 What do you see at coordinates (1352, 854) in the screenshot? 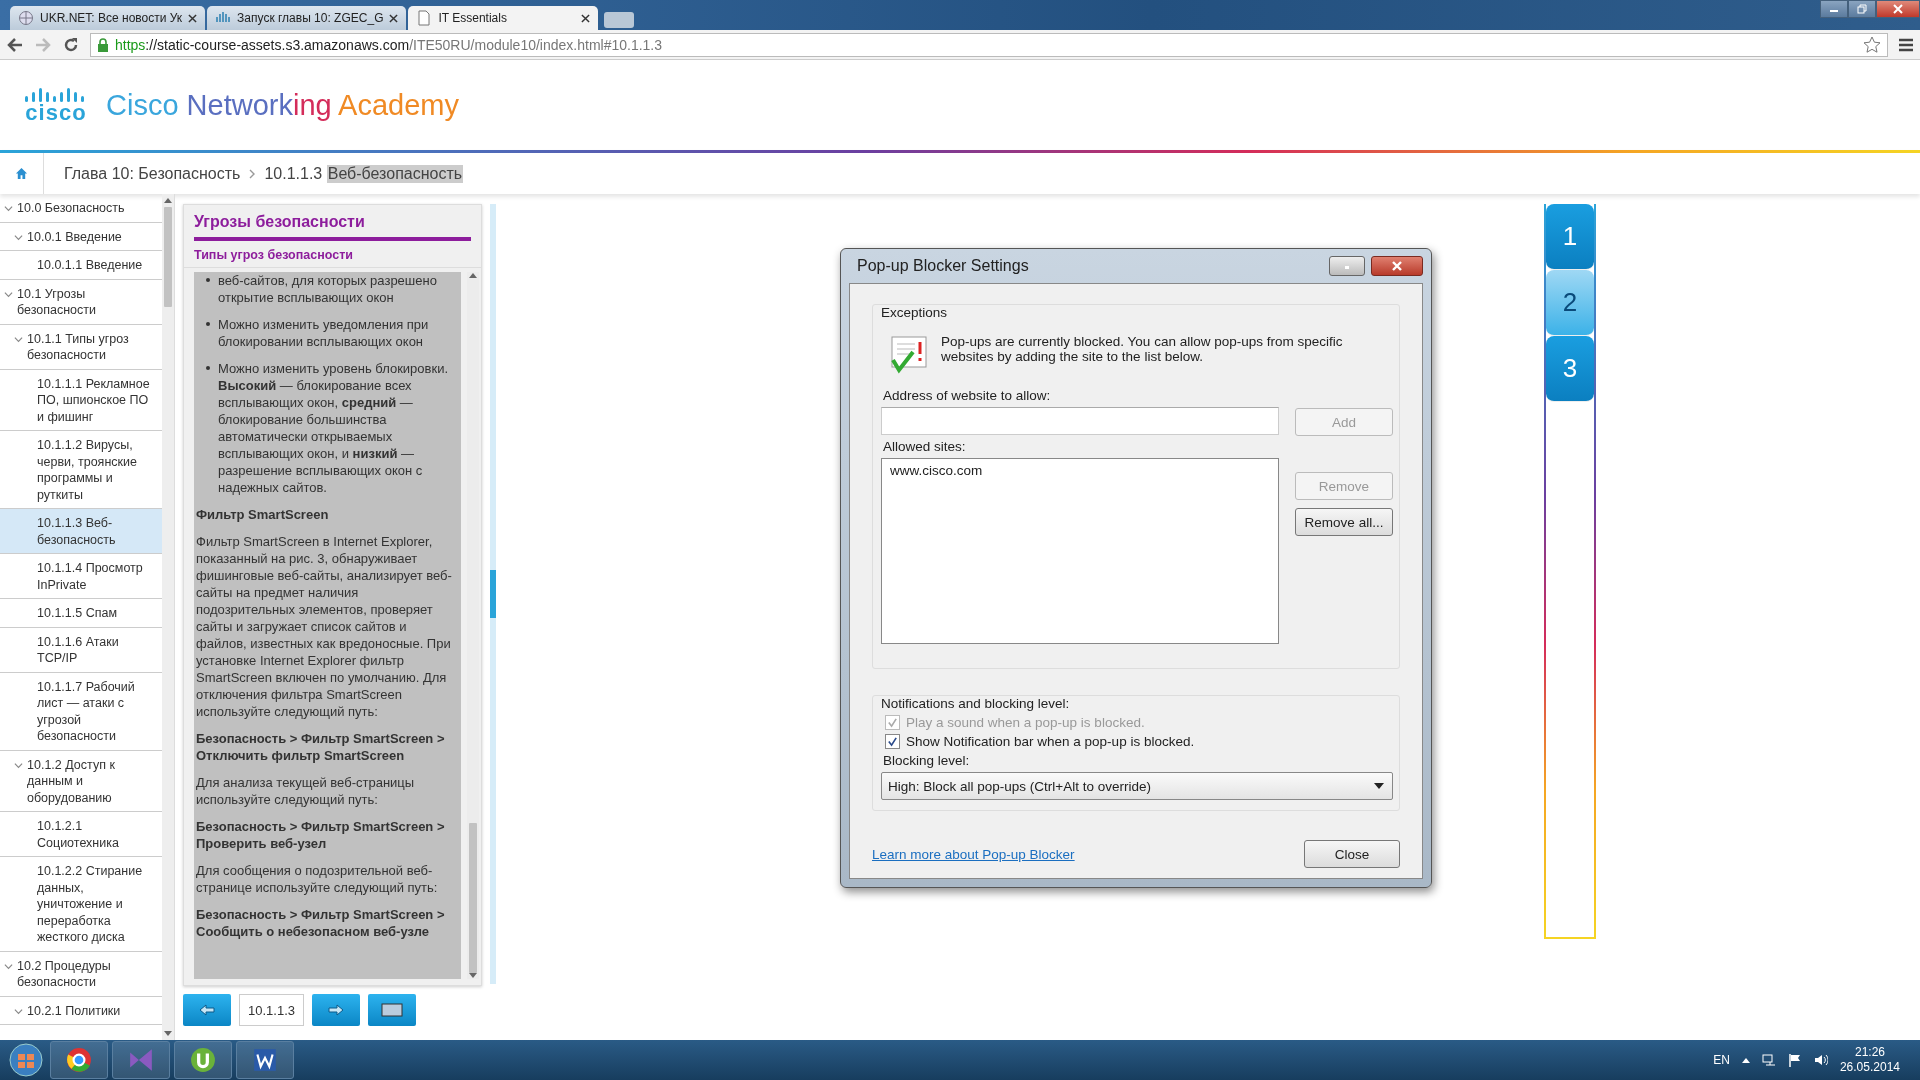
I see `close-button: Close` at bounding box center [1352, 854].